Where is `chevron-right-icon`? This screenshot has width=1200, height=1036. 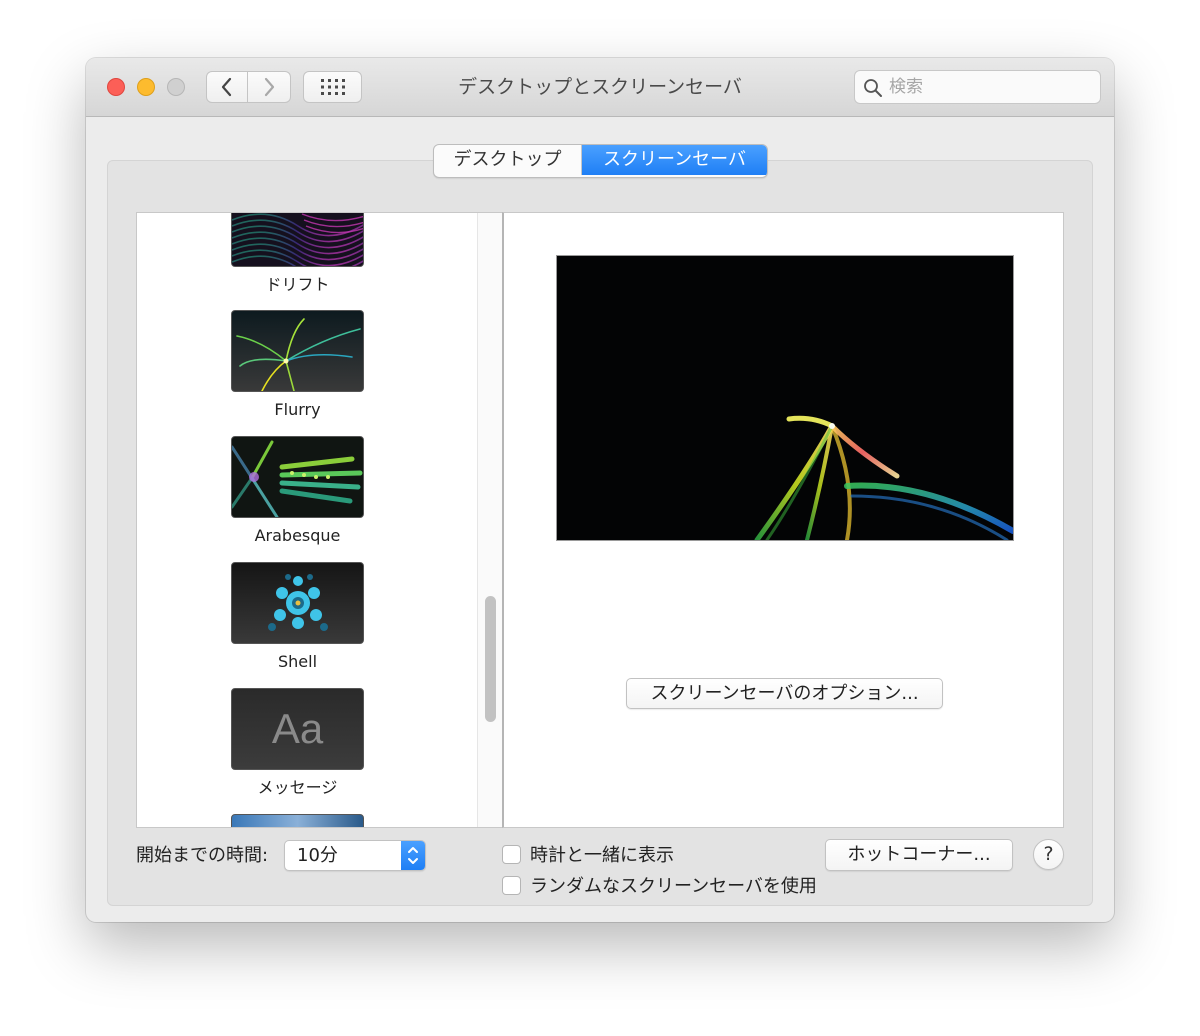 chevron-right-icon is located at coordinates (269, 87).